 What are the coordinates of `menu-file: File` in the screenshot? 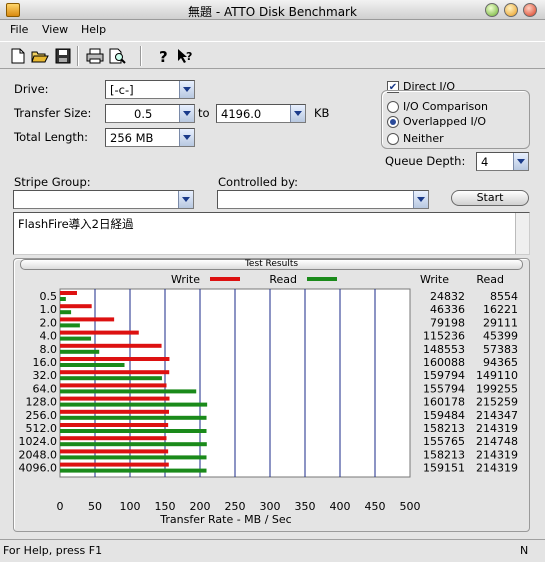 It's located at (19, 29).